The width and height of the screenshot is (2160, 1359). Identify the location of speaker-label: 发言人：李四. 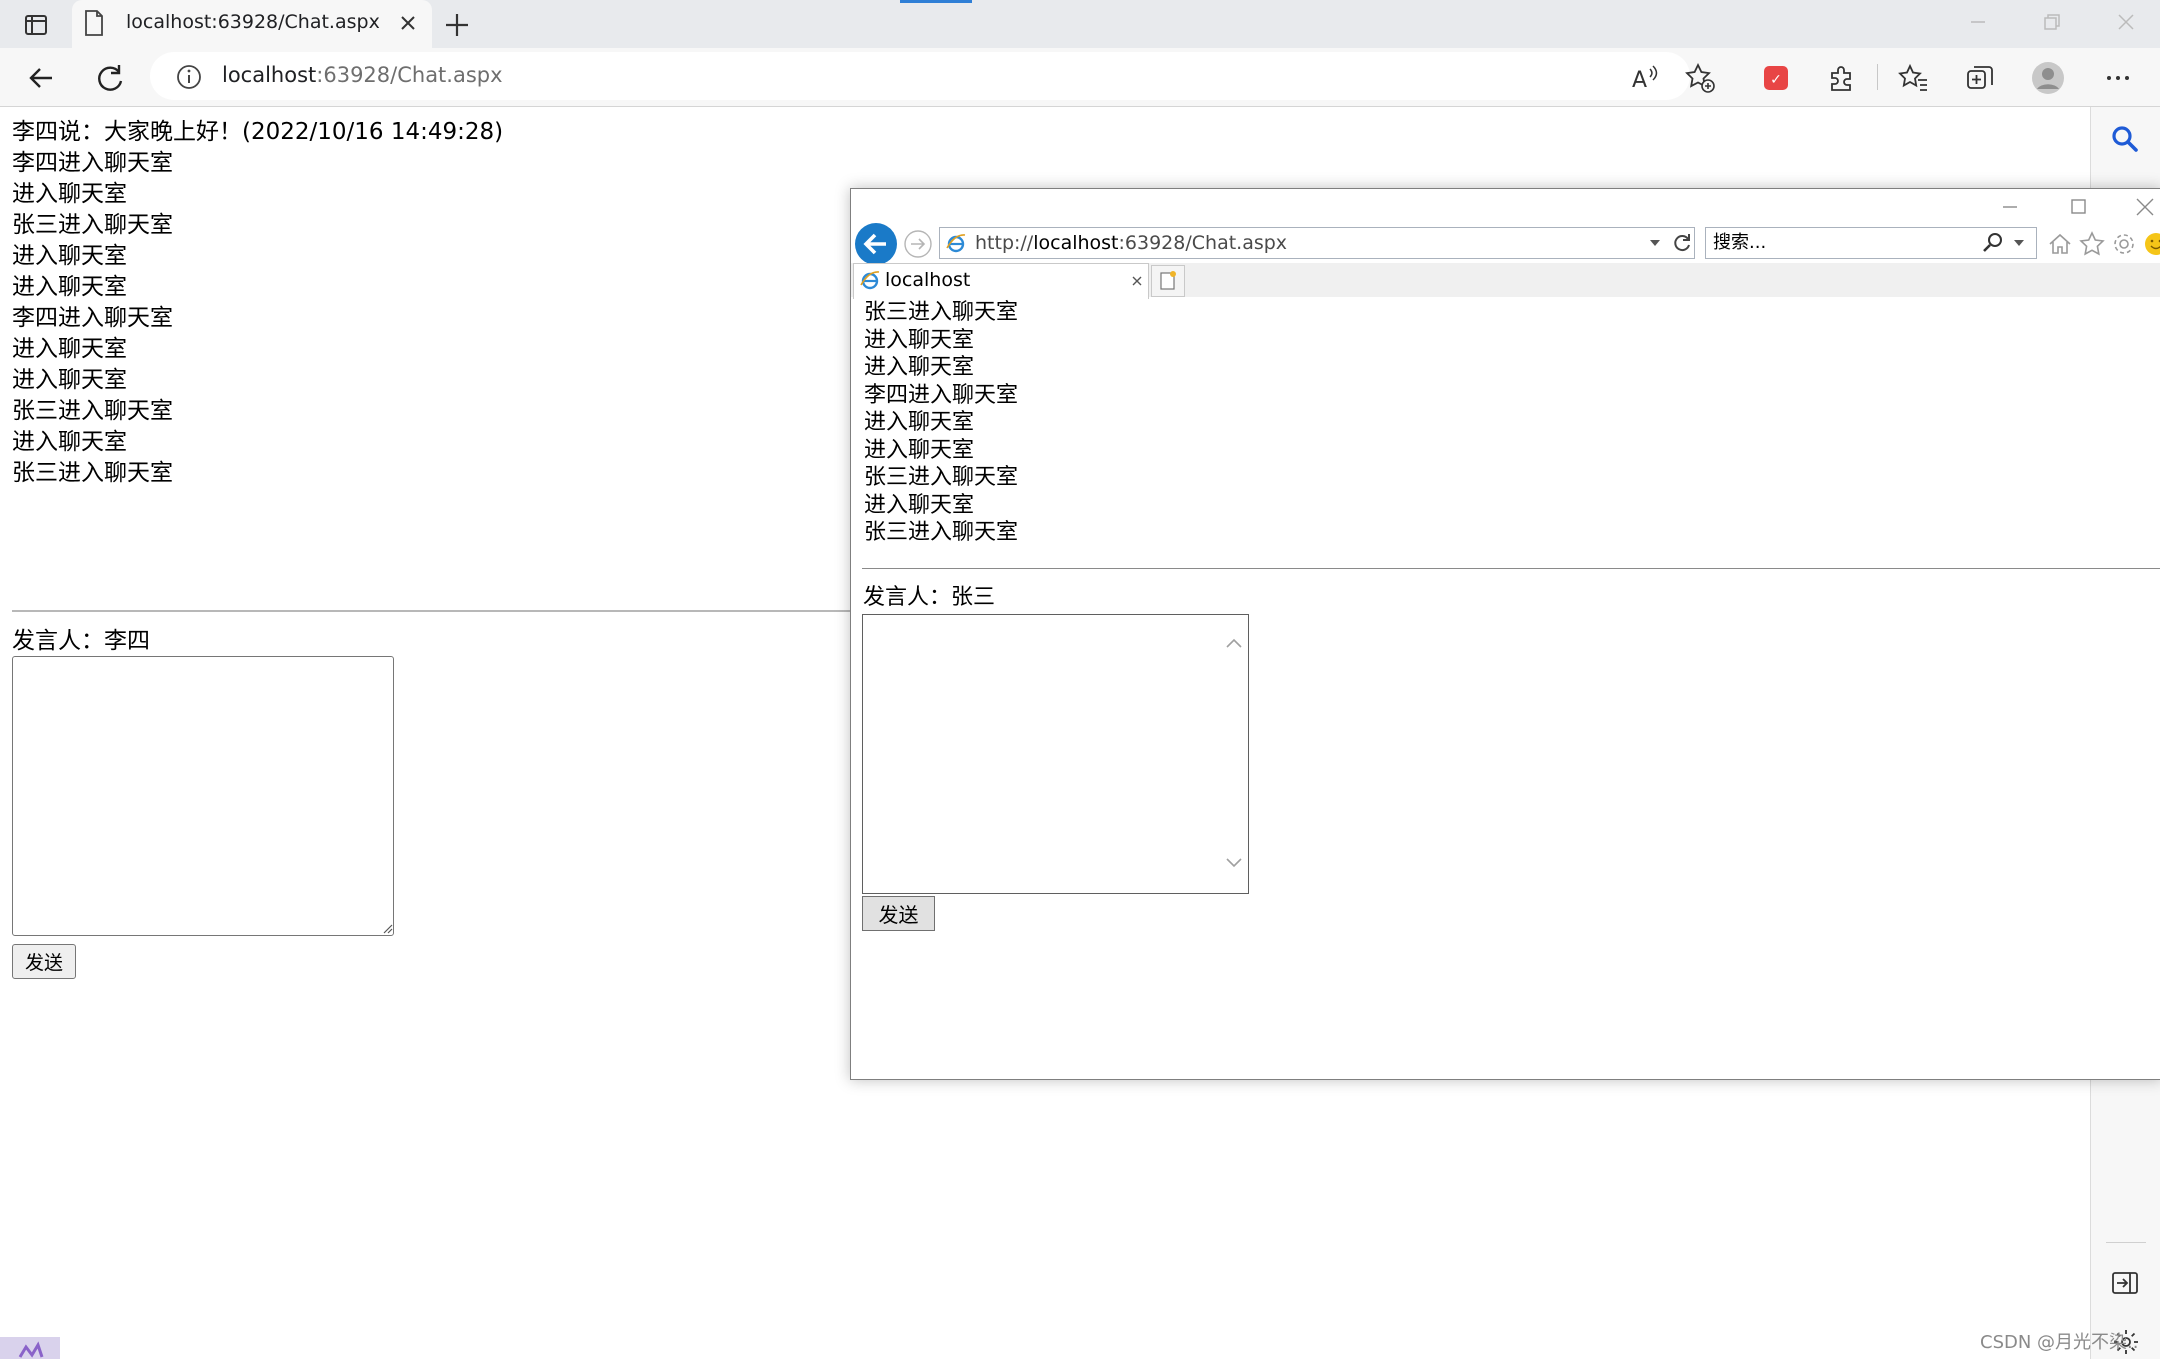
(81, 641).